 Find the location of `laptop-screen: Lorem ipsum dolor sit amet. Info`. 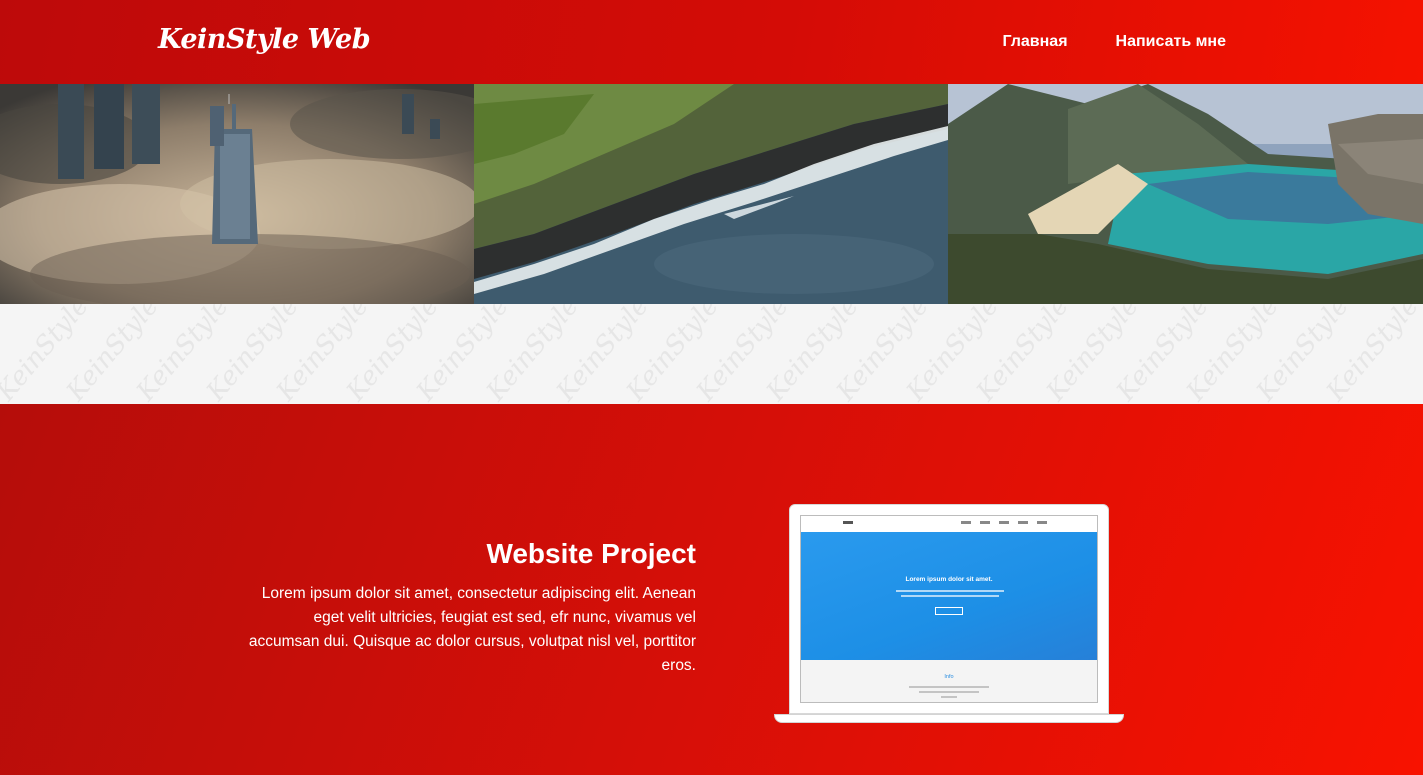

laptop-screen: Lorem ipsum dolor sit amet. Info is located at coordinates (949, 609).